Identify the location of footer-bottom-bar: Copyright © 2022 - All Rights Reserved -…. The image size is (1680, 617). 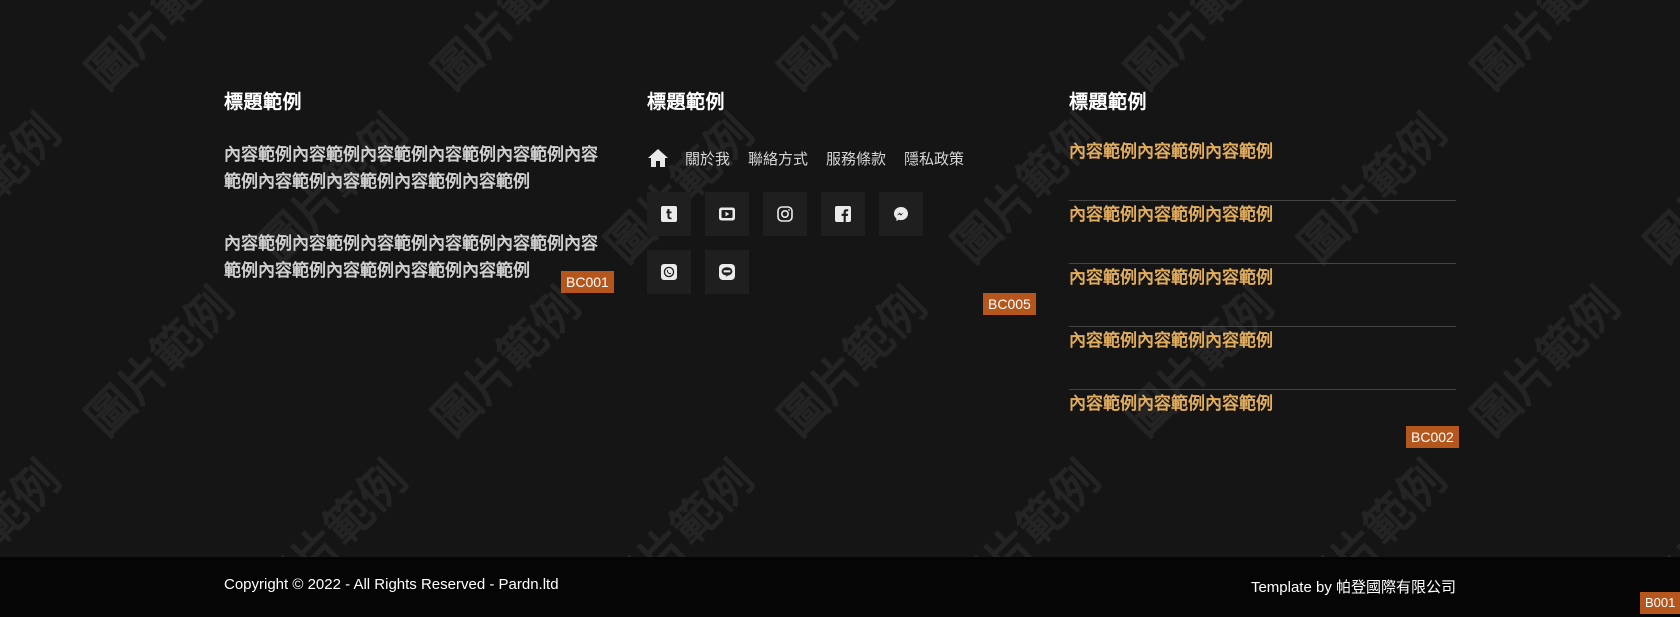
(840, 587).